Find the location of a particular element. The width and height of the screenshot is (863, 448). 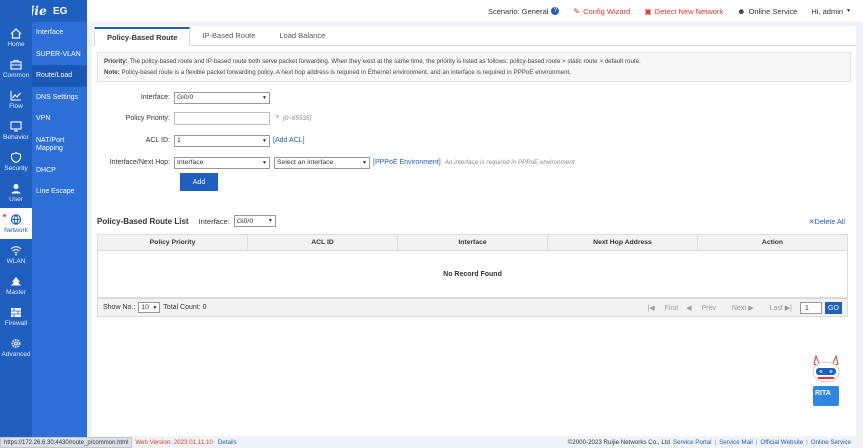

delete-all-link: ✕Delete All is located at coordinates (827, 221).